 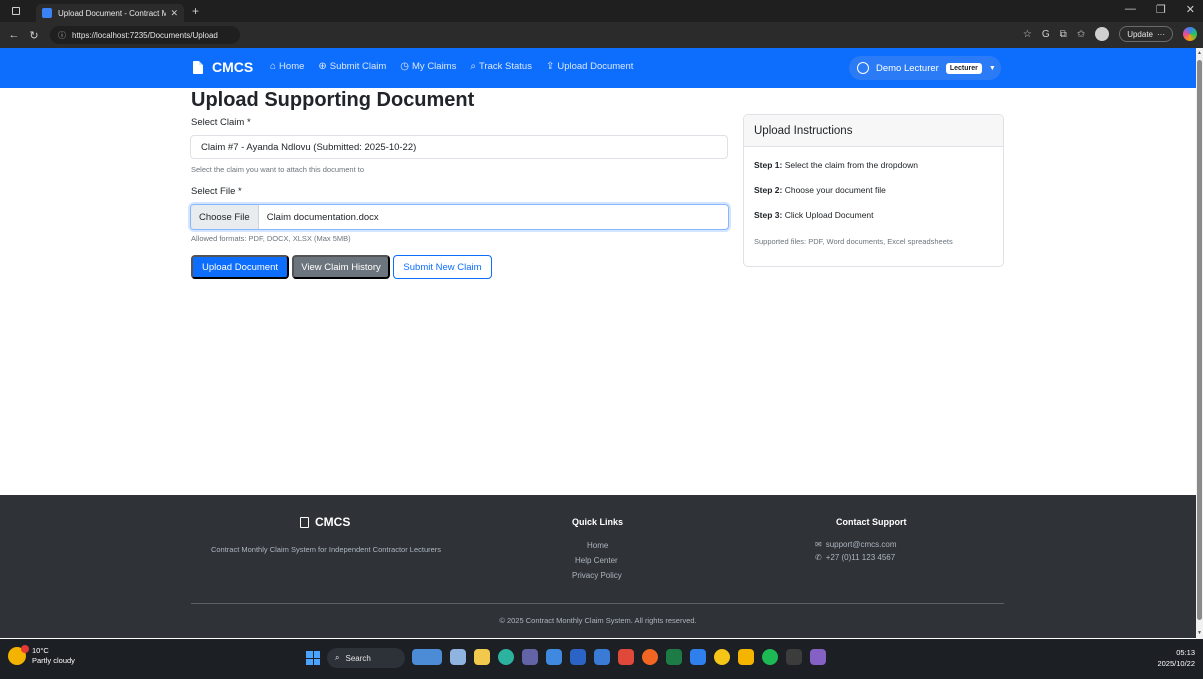 What do you see at coordinates (14, 35) in the screenshot?
I see `back-icon: ←` at bounding box center [14, 35].